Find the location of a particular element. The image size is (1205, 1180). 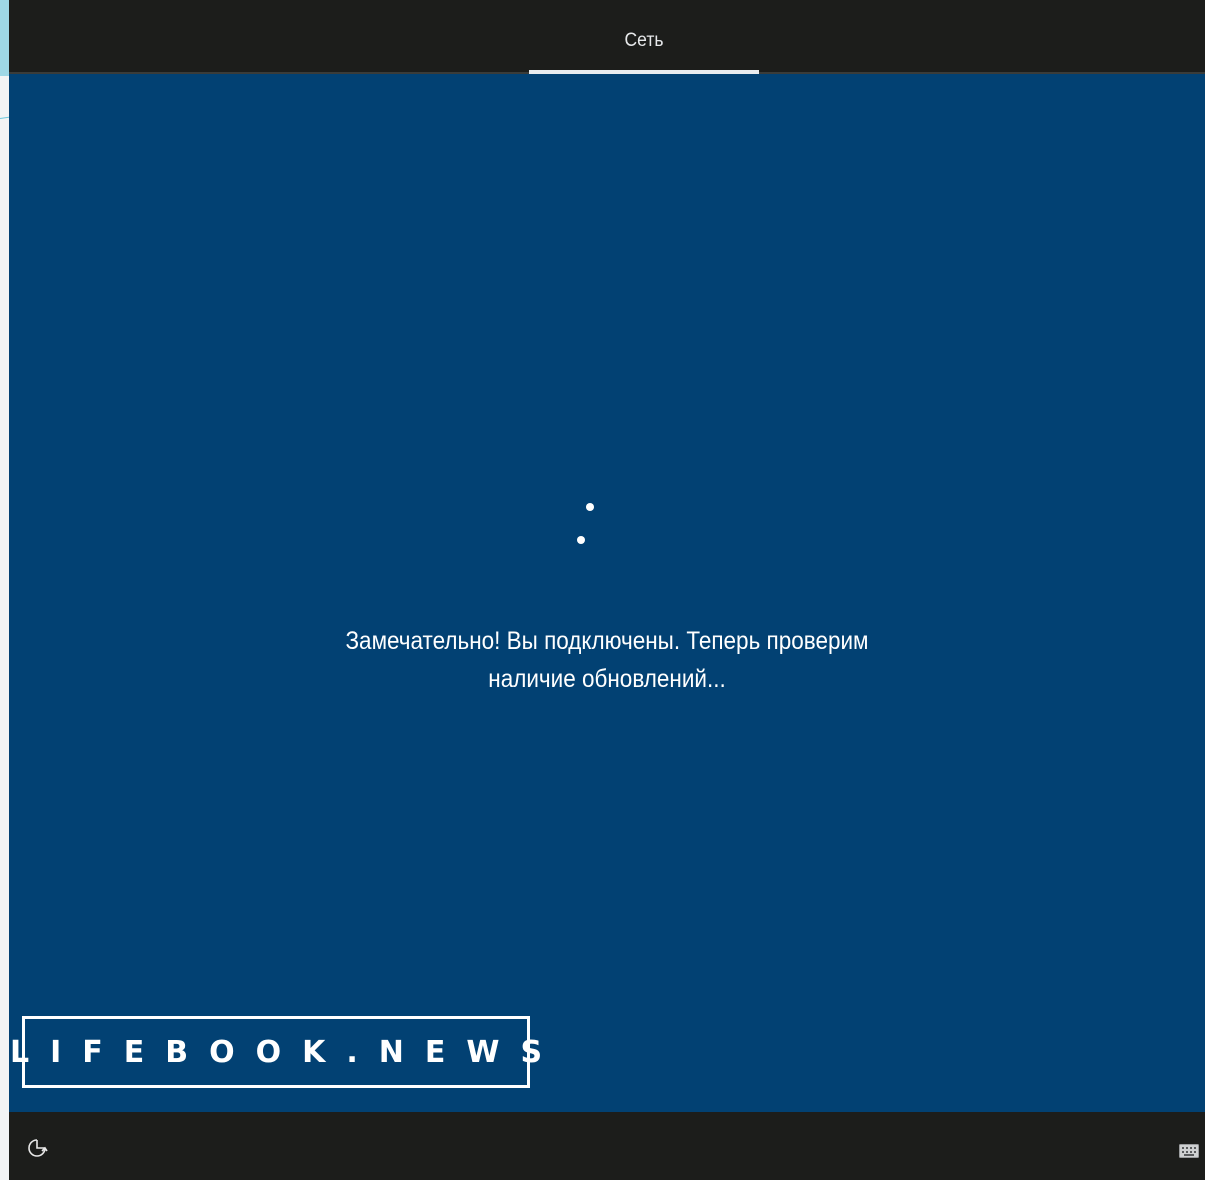

header-bar: Сеть is located at coordinates (607, 37).